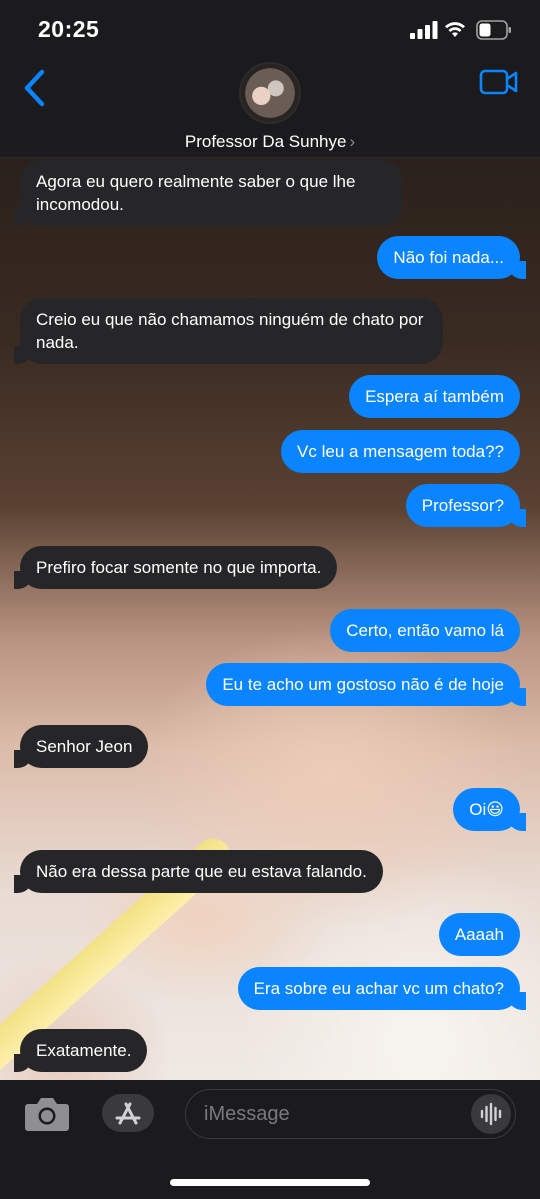  What do you see at coordinates (466, 505) in the screenshot?
I see `sent-message: Professor?` at bounding box center [466, 505].